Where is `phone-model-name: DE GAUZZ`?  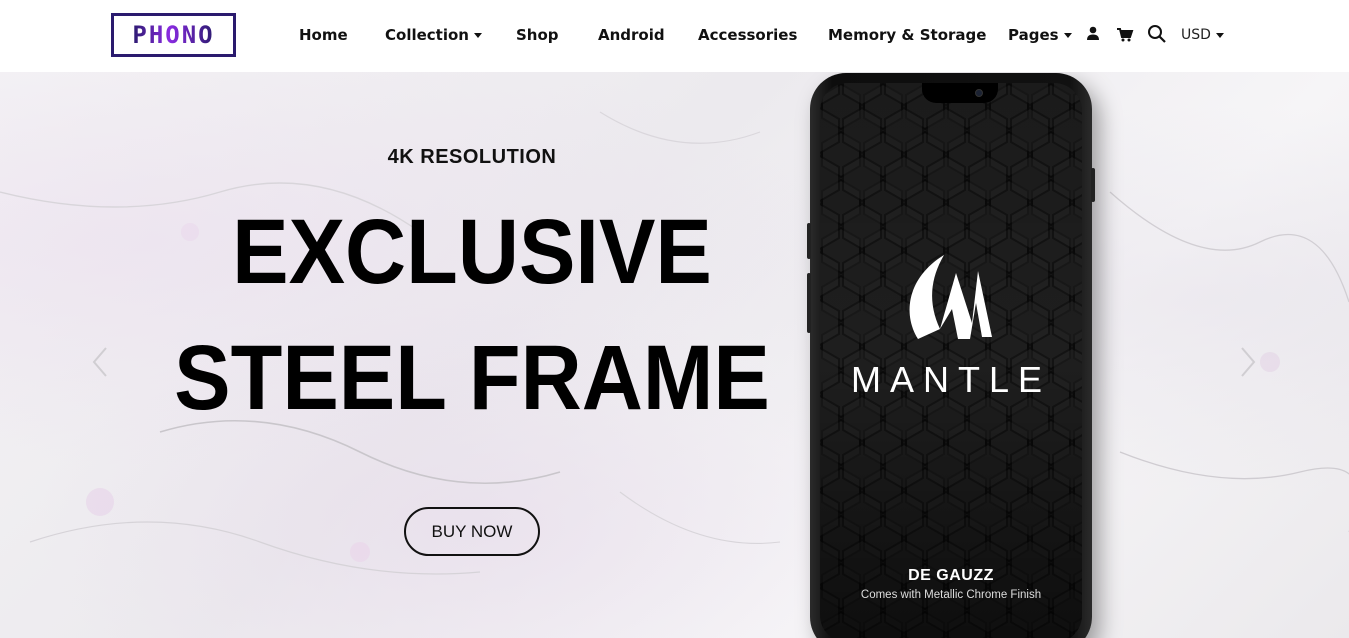 phone-model-name: DE GAUZZ is located at coordinates (951, 575).